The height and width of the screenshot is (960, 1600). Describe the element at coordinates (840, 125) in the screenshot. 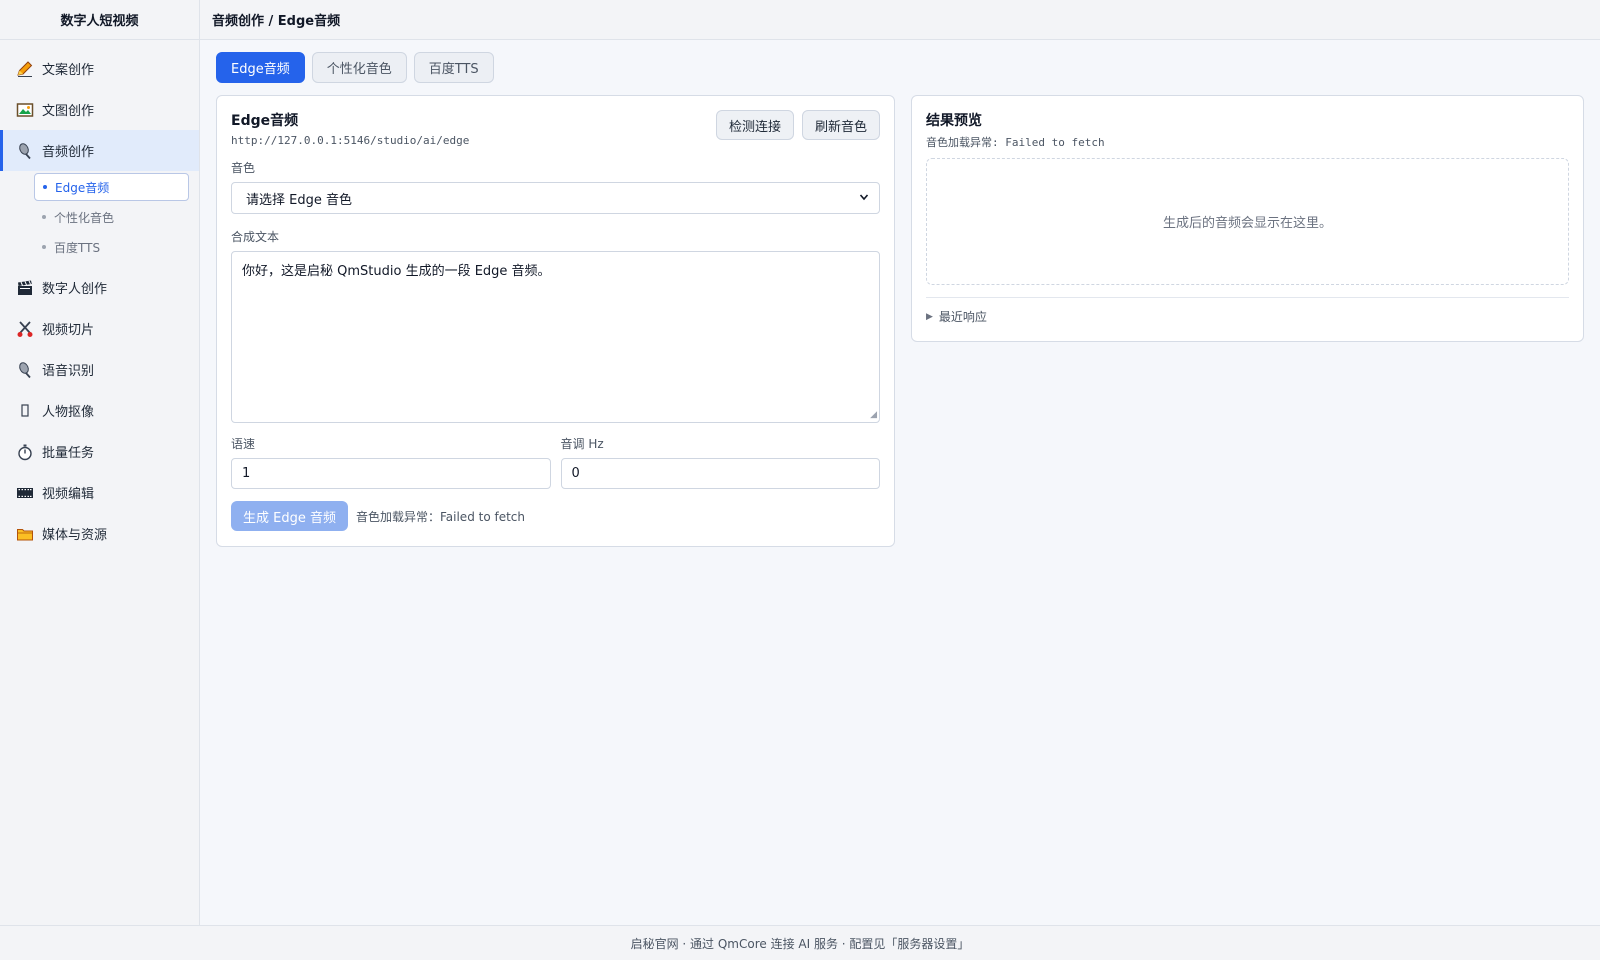

I see `refresh-voices-button: 刷新音色` at that location.